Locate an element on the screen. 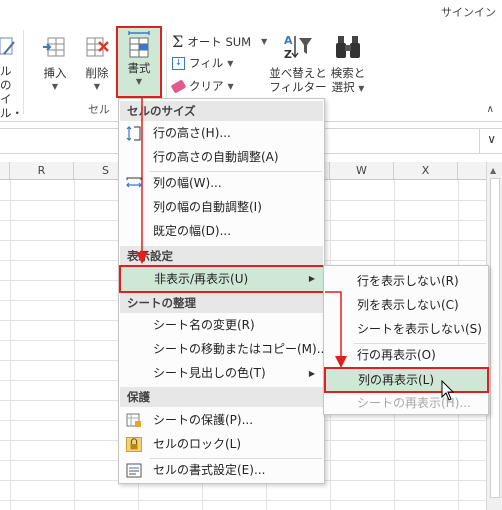  menu-item-hide-unhide: 非表示/再表示(U) ▶ is located at coordinates (222, 279).